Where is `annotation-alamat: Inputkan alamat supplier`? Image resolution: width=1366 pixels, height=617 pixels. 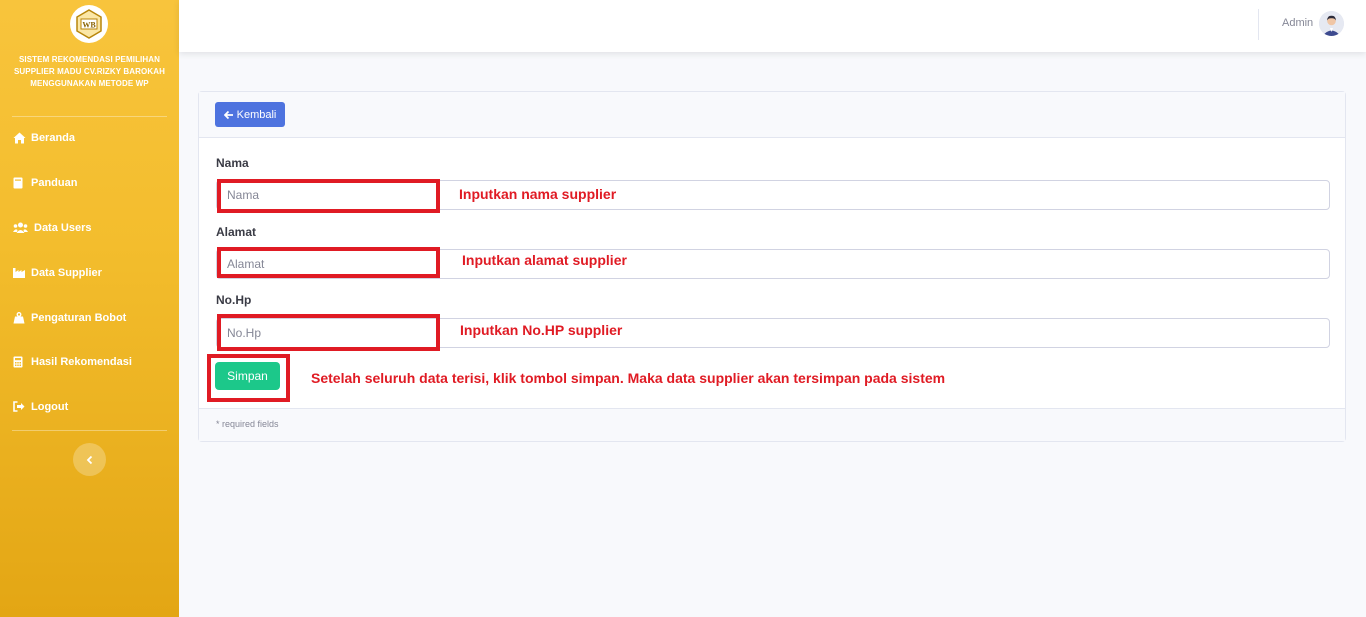 annotation-alamat: Inputkan alamat supplier is located at coordinates (544, 260).